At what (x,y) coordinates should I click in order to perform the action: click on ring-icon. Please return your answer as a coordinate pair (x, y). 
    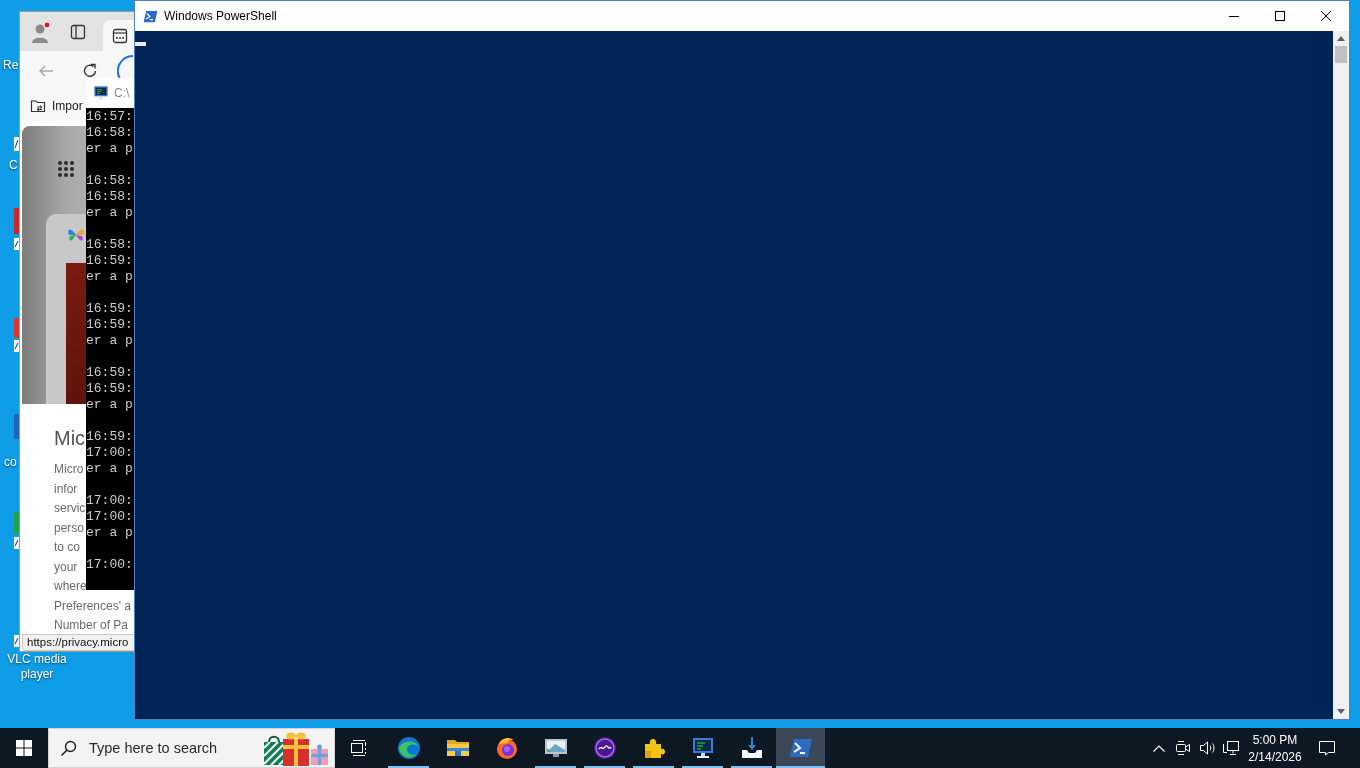
    Looking at the image, I should click on (125, 66).